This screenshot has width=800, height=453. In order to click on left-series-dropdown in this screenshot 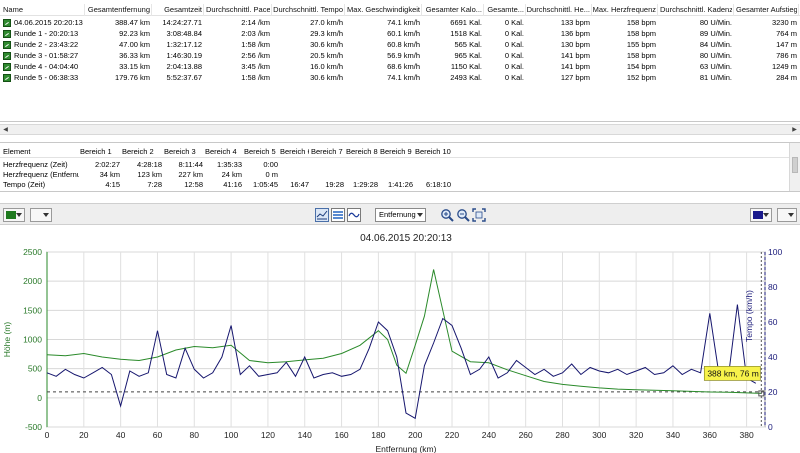, I will do `click(41, 215)`.